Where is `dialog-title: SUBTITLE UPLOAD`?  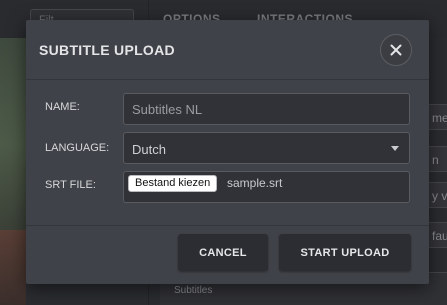 dialog-title: SUBTITLE UPLOAD is located at coordinates (107, 50).